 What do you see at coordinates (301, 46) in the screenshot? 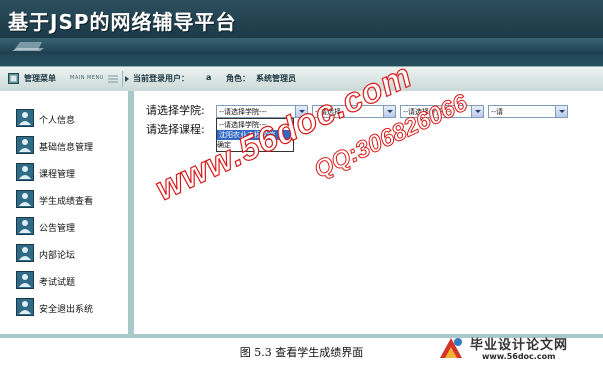
I see `header-band` at bounding box center [301, 46].